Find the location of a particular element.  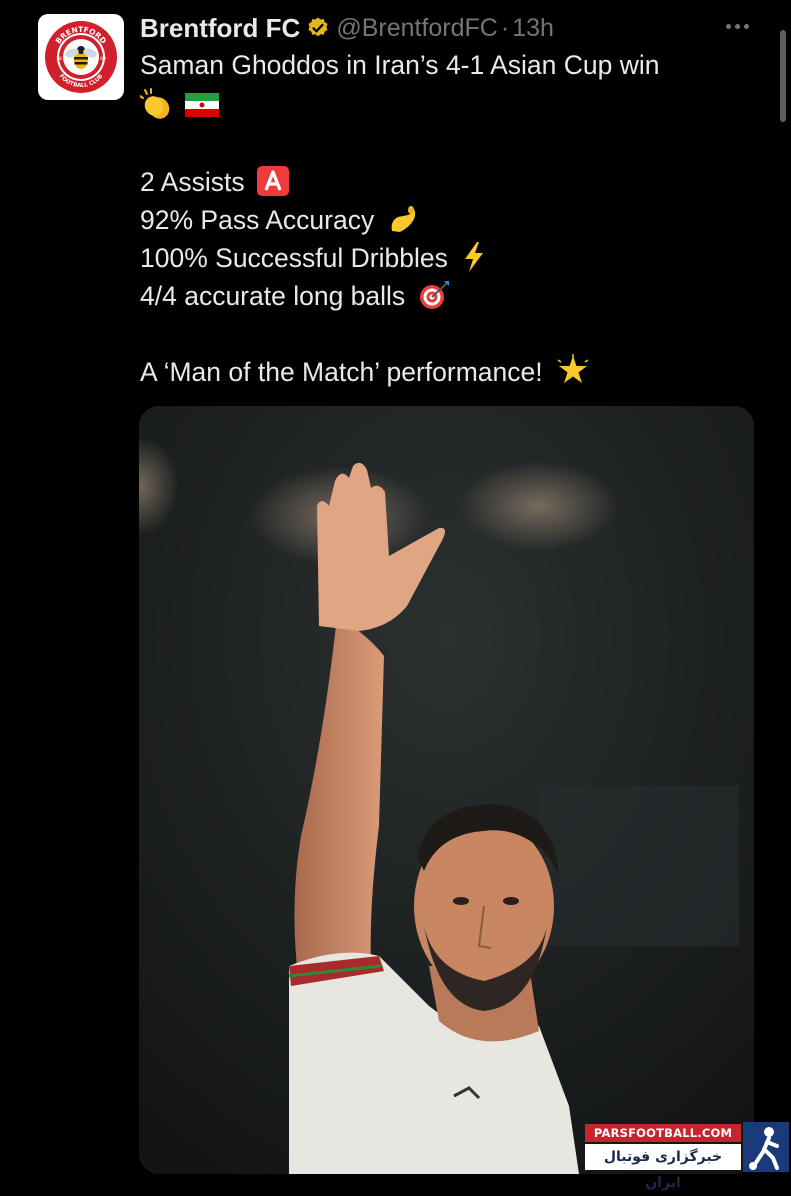

user-handle: @BrentfordFC is located at coordinates (417, 28).